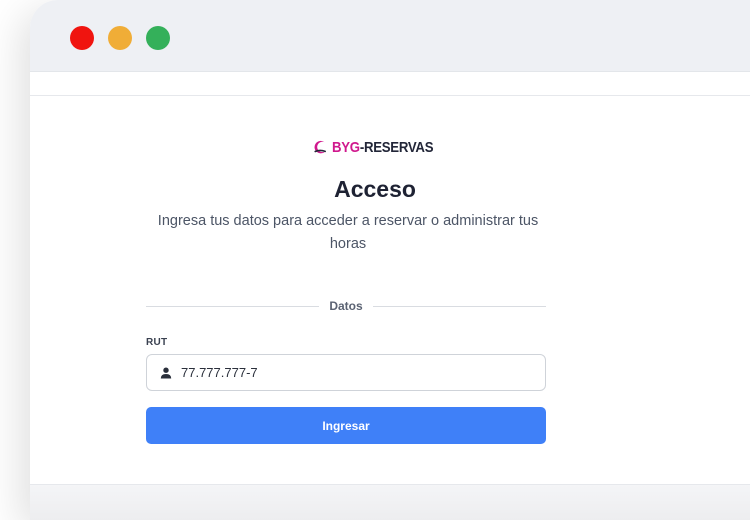 Image resolution: width=750 pixels, height=520 pixels. What do you see at coordinates (390, 95) in the screenshot?
I see `header-divider` at bounding box center [390, 95].